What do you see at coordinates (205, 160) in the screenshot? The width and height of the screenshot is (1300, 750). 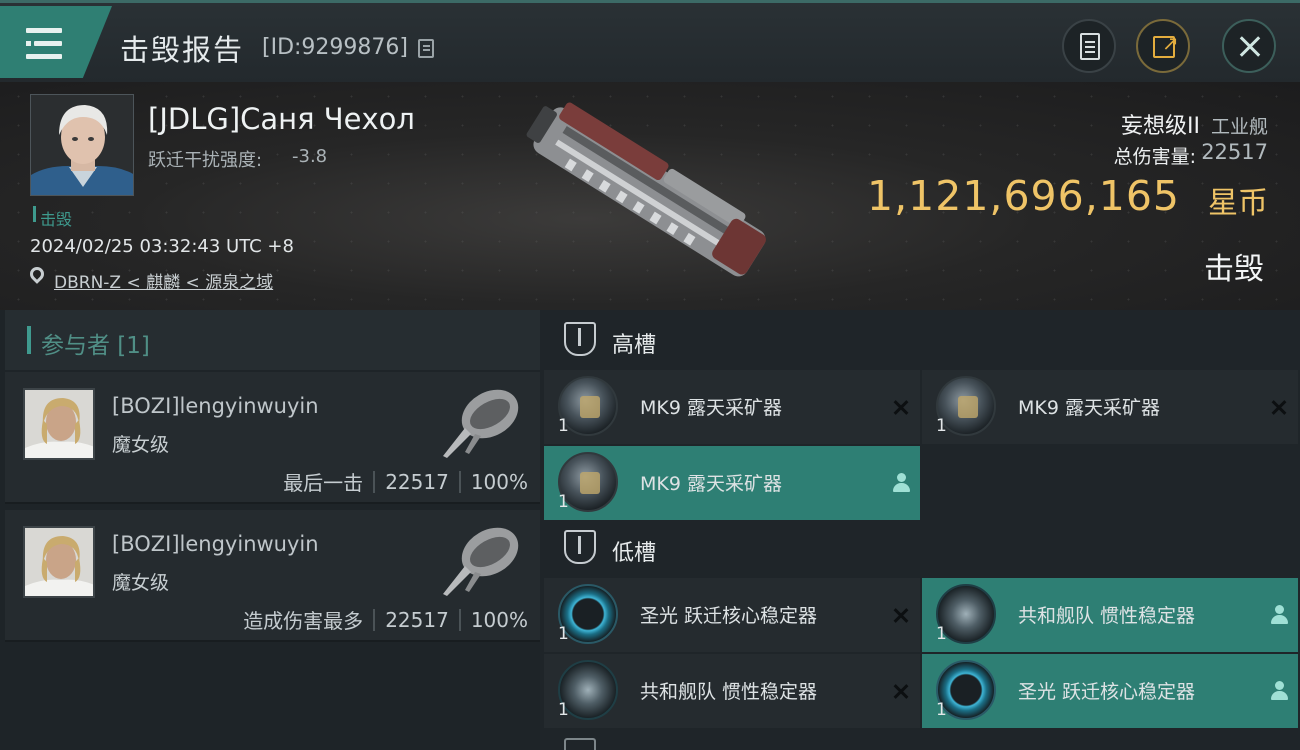 I see `warp-strength-label: 跃迁干扰强度:` at bounding box center [205, 160].